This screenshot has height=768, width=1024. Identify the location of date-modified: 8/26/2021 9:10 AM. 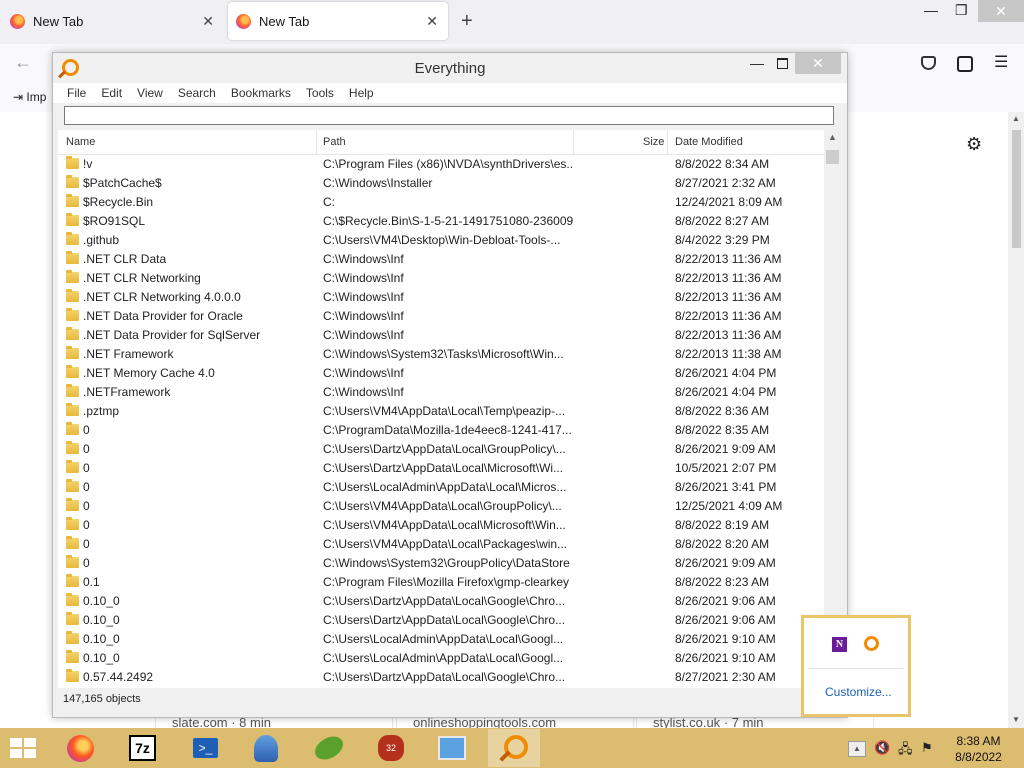
(725, 639).